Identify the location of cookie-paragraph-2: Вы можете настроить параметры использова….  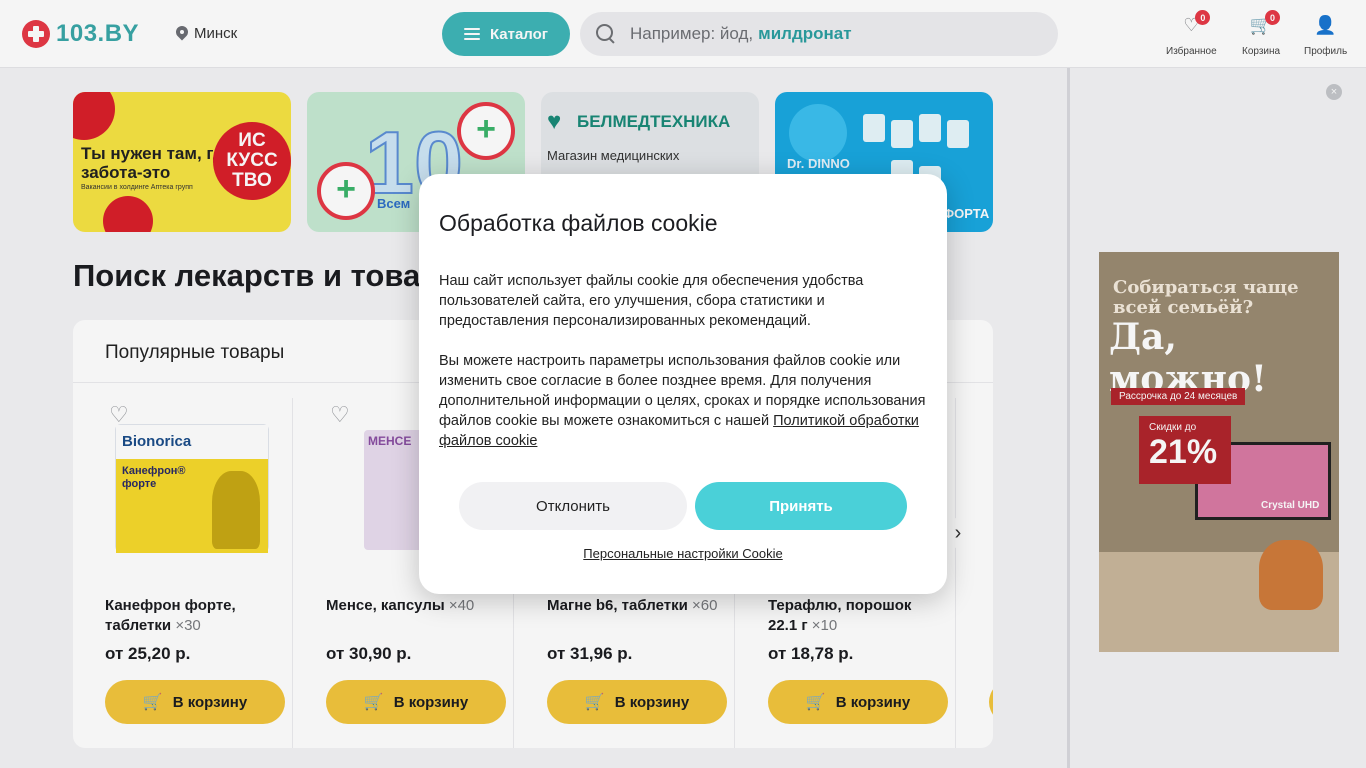
(685, 401).